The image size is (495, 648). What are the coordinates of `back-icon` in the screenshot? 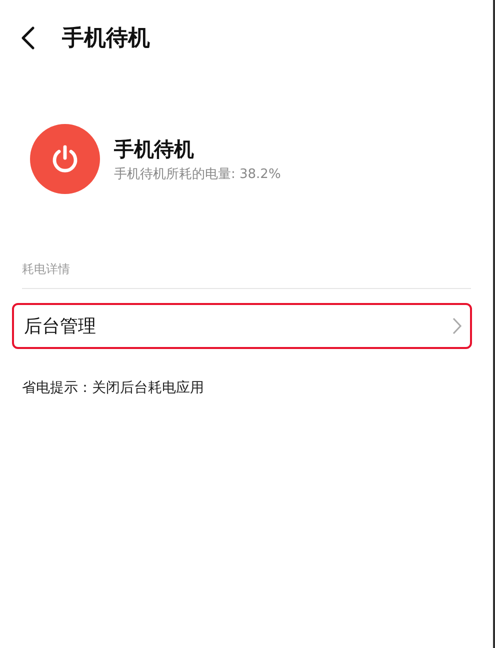 It's located at (28, 38).